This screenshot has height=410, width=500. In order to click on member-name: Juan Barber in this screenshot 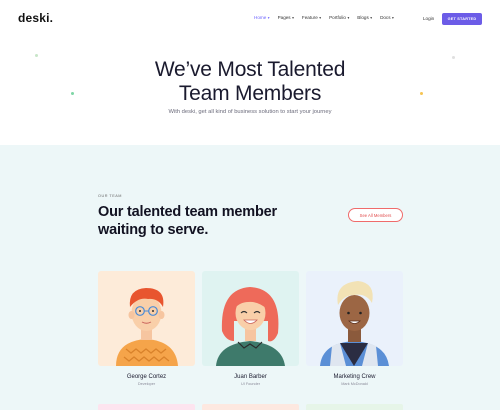, I will do `click(250, 377)`.